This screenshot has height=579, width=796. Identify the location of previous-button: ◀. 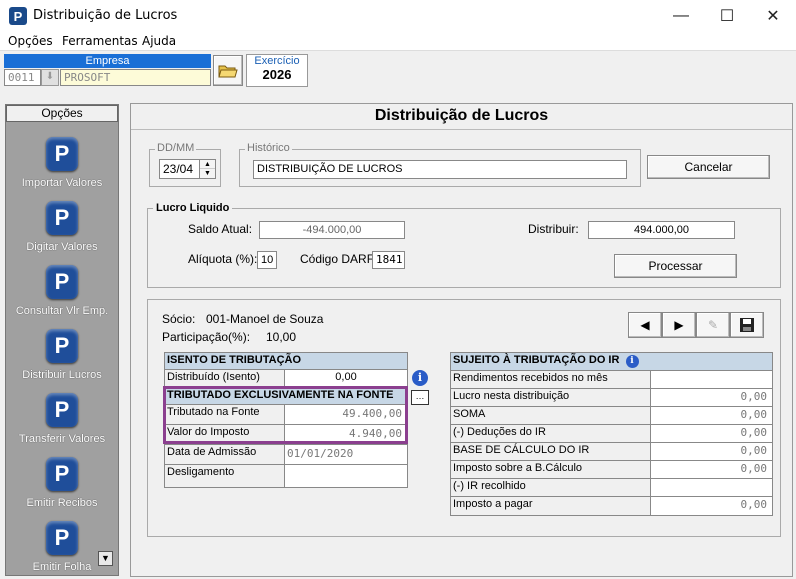
(645, 325).